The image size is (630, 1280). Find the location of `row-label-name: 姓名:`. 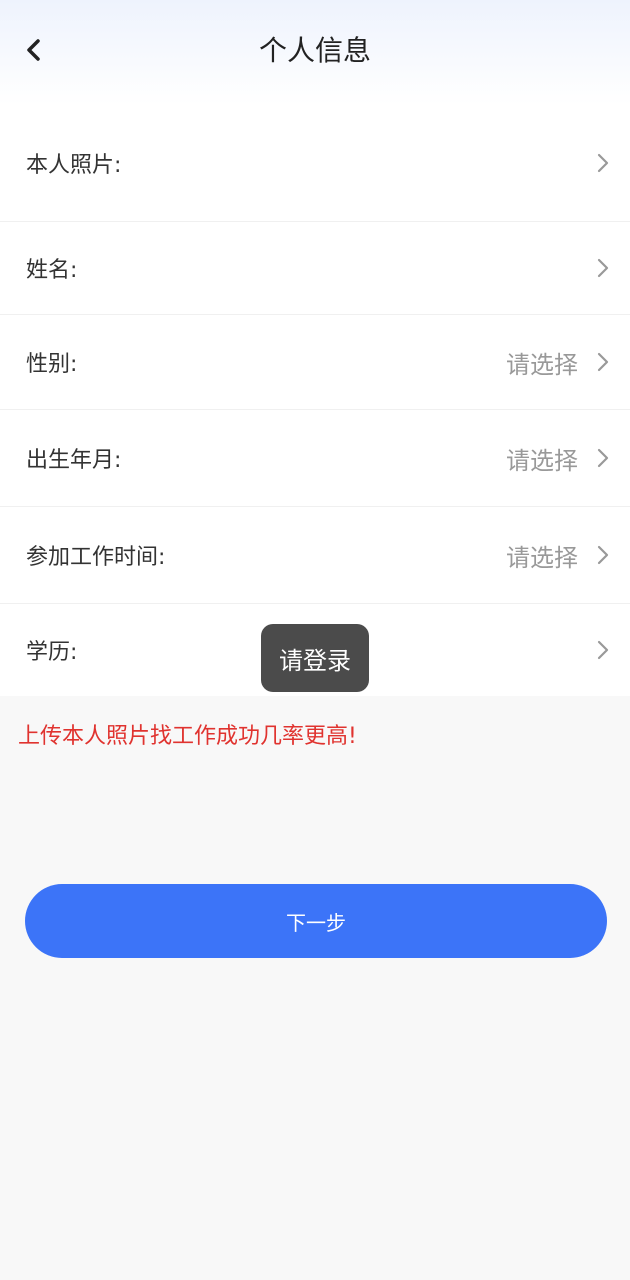

row-label-name: 姓名: is located at coordinates (52, 270).